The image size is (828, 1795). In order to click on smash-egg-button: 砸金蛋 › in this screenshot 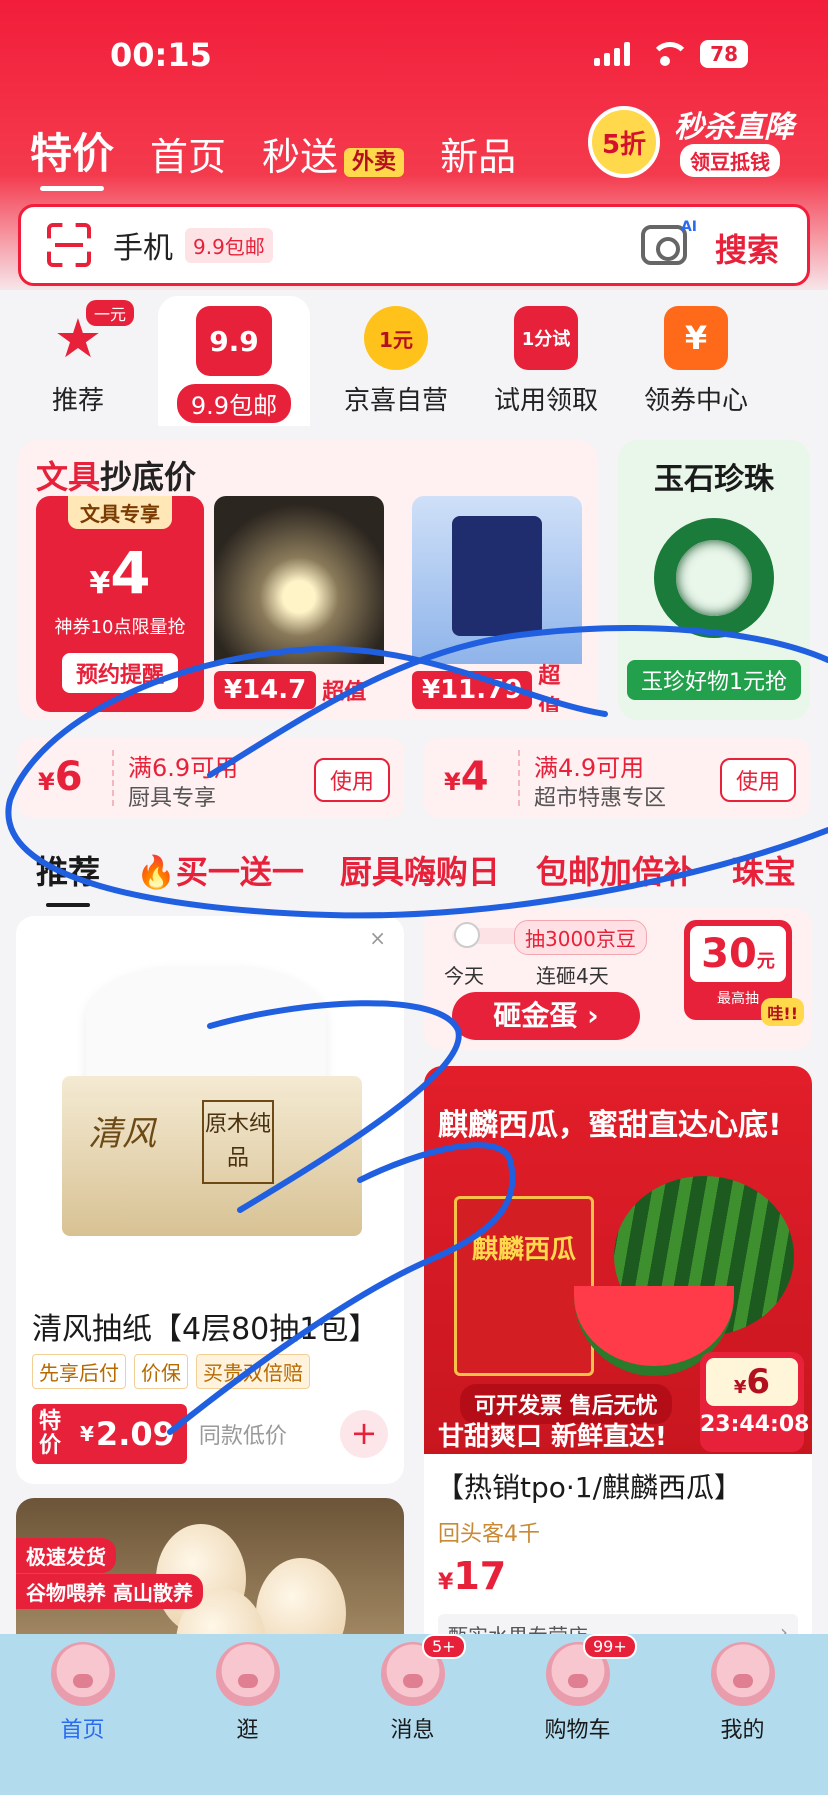, I will do `click(546, 1016)`.